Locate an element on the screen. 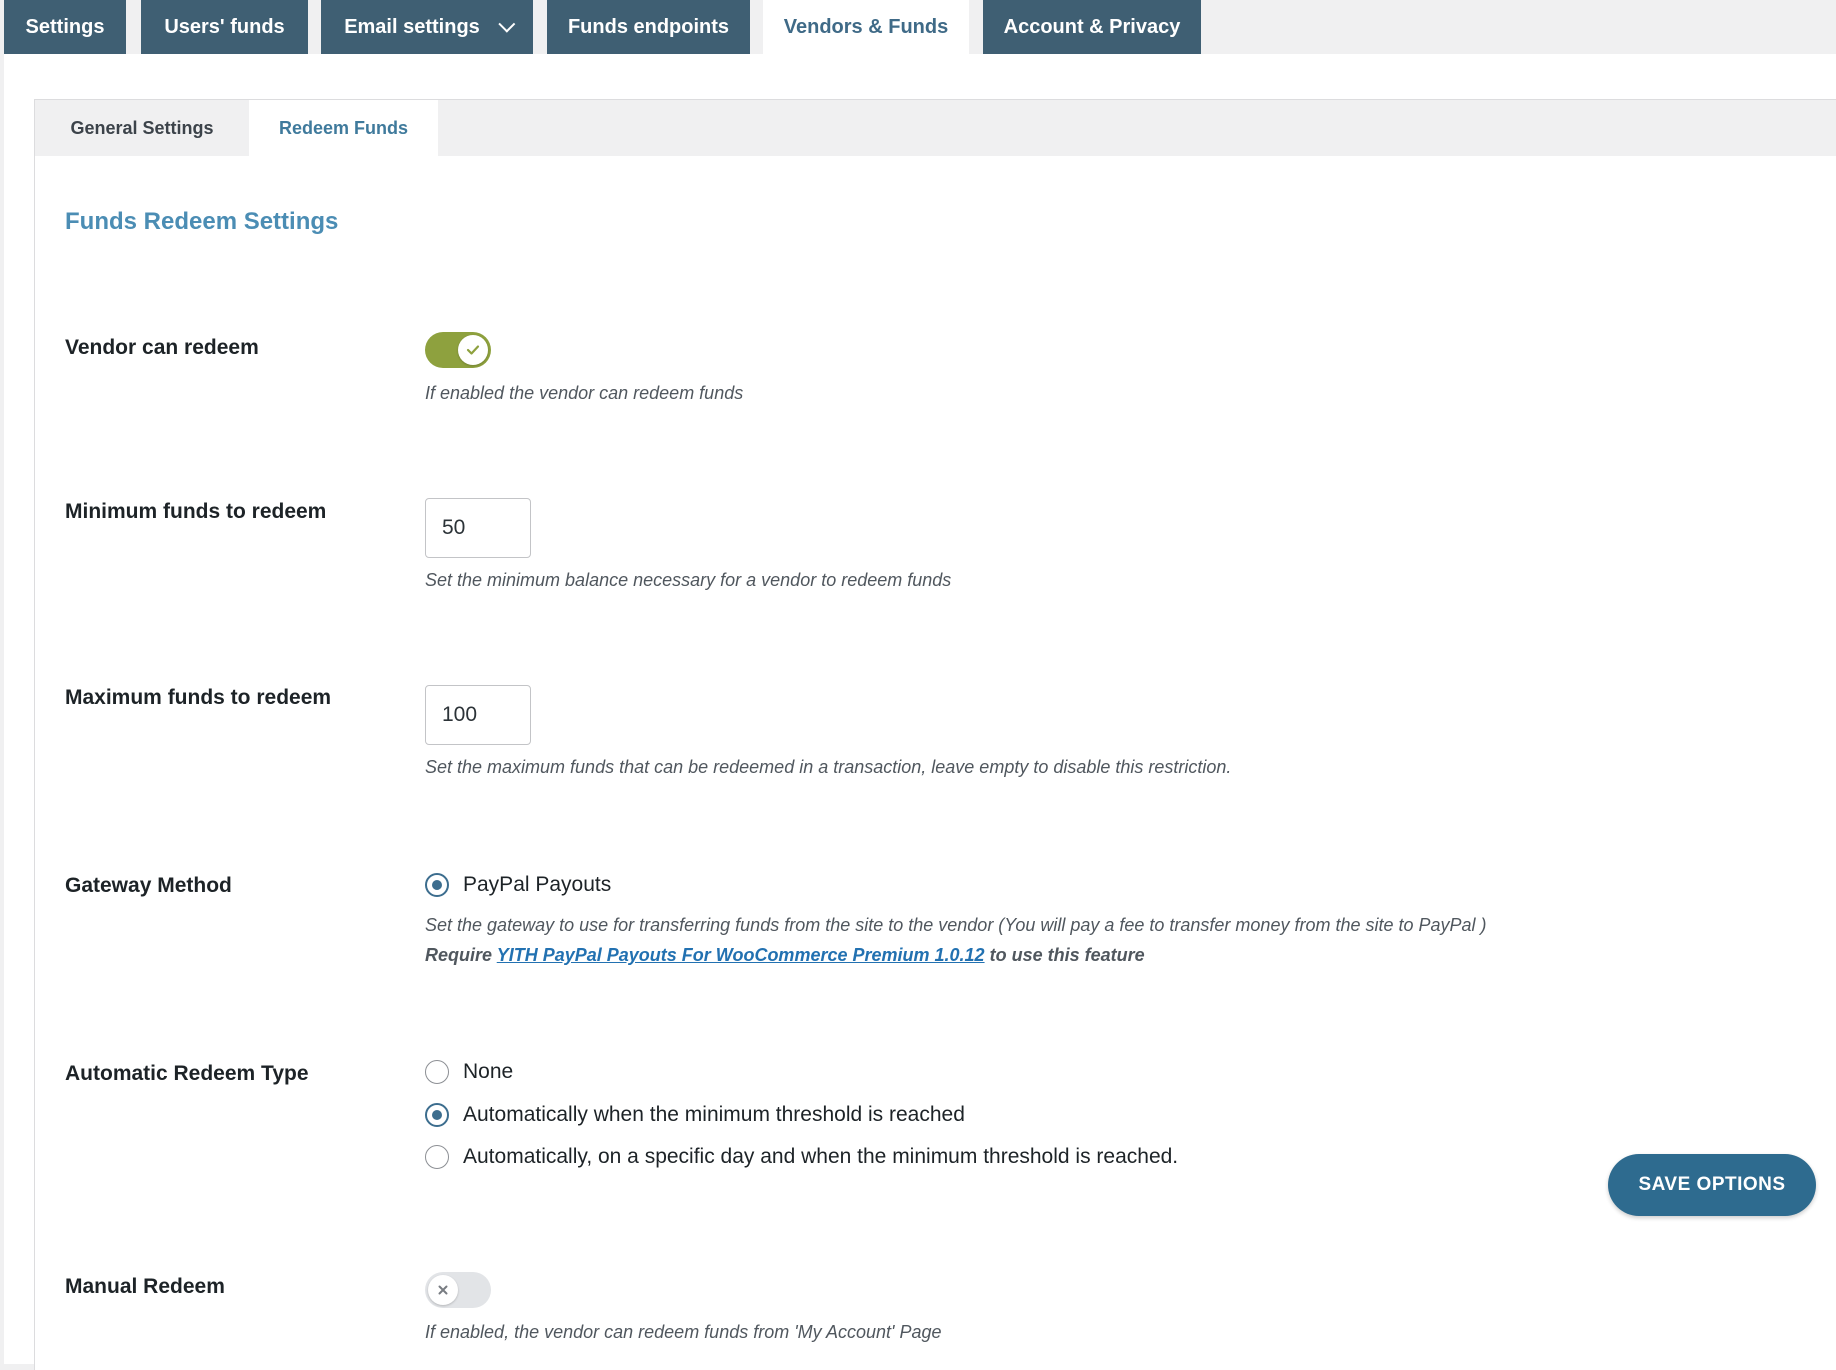  gateway-method-label: Gateway Method is located at coordinates (148, 885).